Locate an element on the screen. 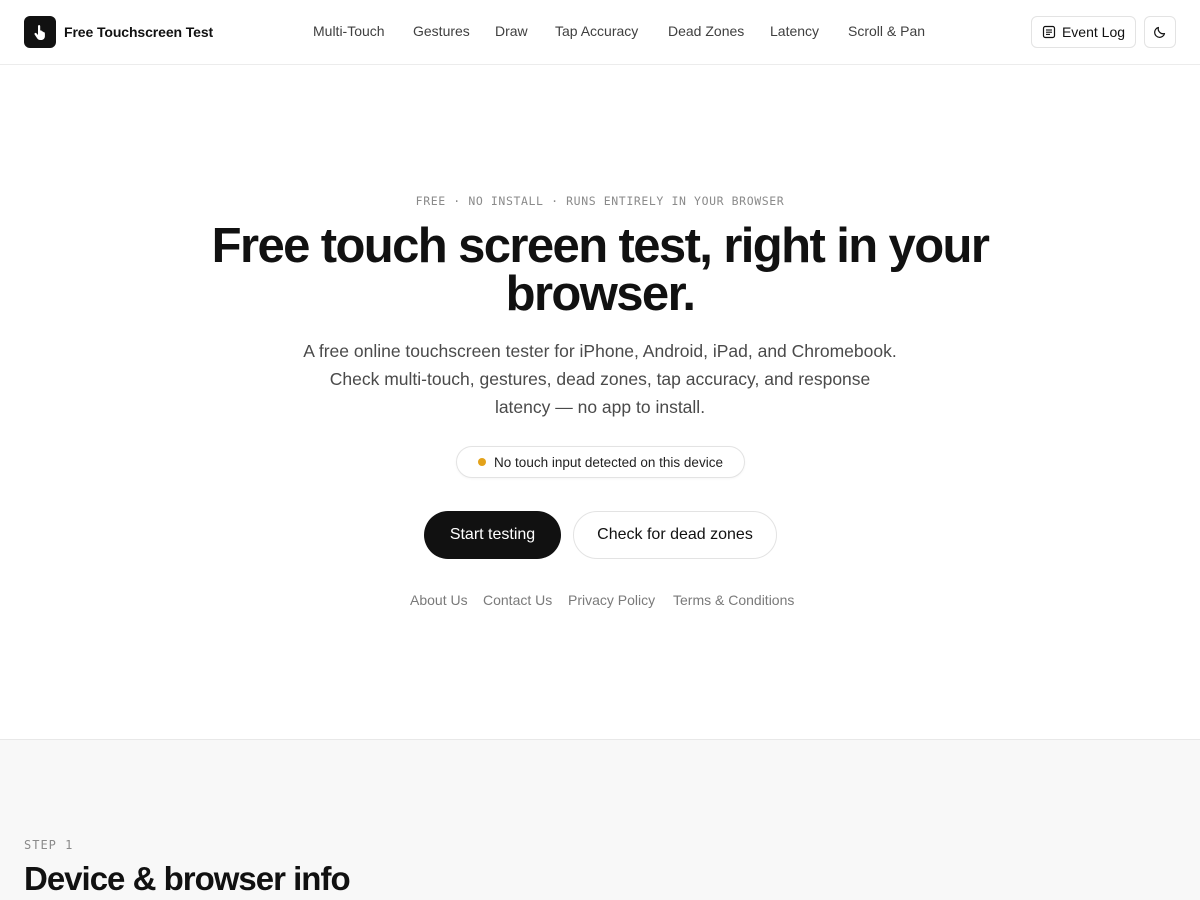 The height and width of the screenshot is (900, 1200). section-title: Device & browser info is located at coordinates (187, 878).